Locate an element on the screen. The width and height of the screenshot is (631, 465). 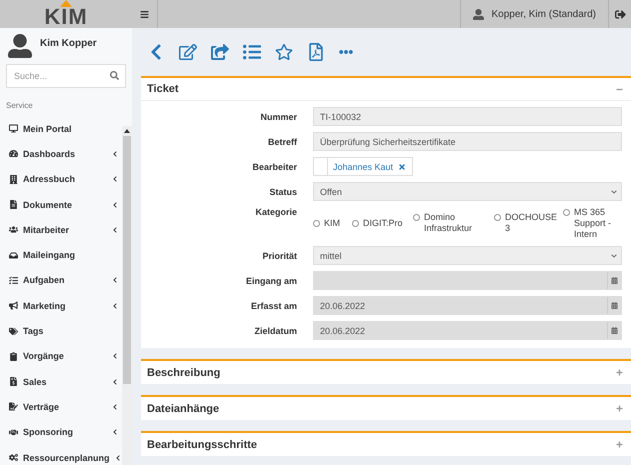
section-title: Beschreibung is located at coordinates (183, 372).